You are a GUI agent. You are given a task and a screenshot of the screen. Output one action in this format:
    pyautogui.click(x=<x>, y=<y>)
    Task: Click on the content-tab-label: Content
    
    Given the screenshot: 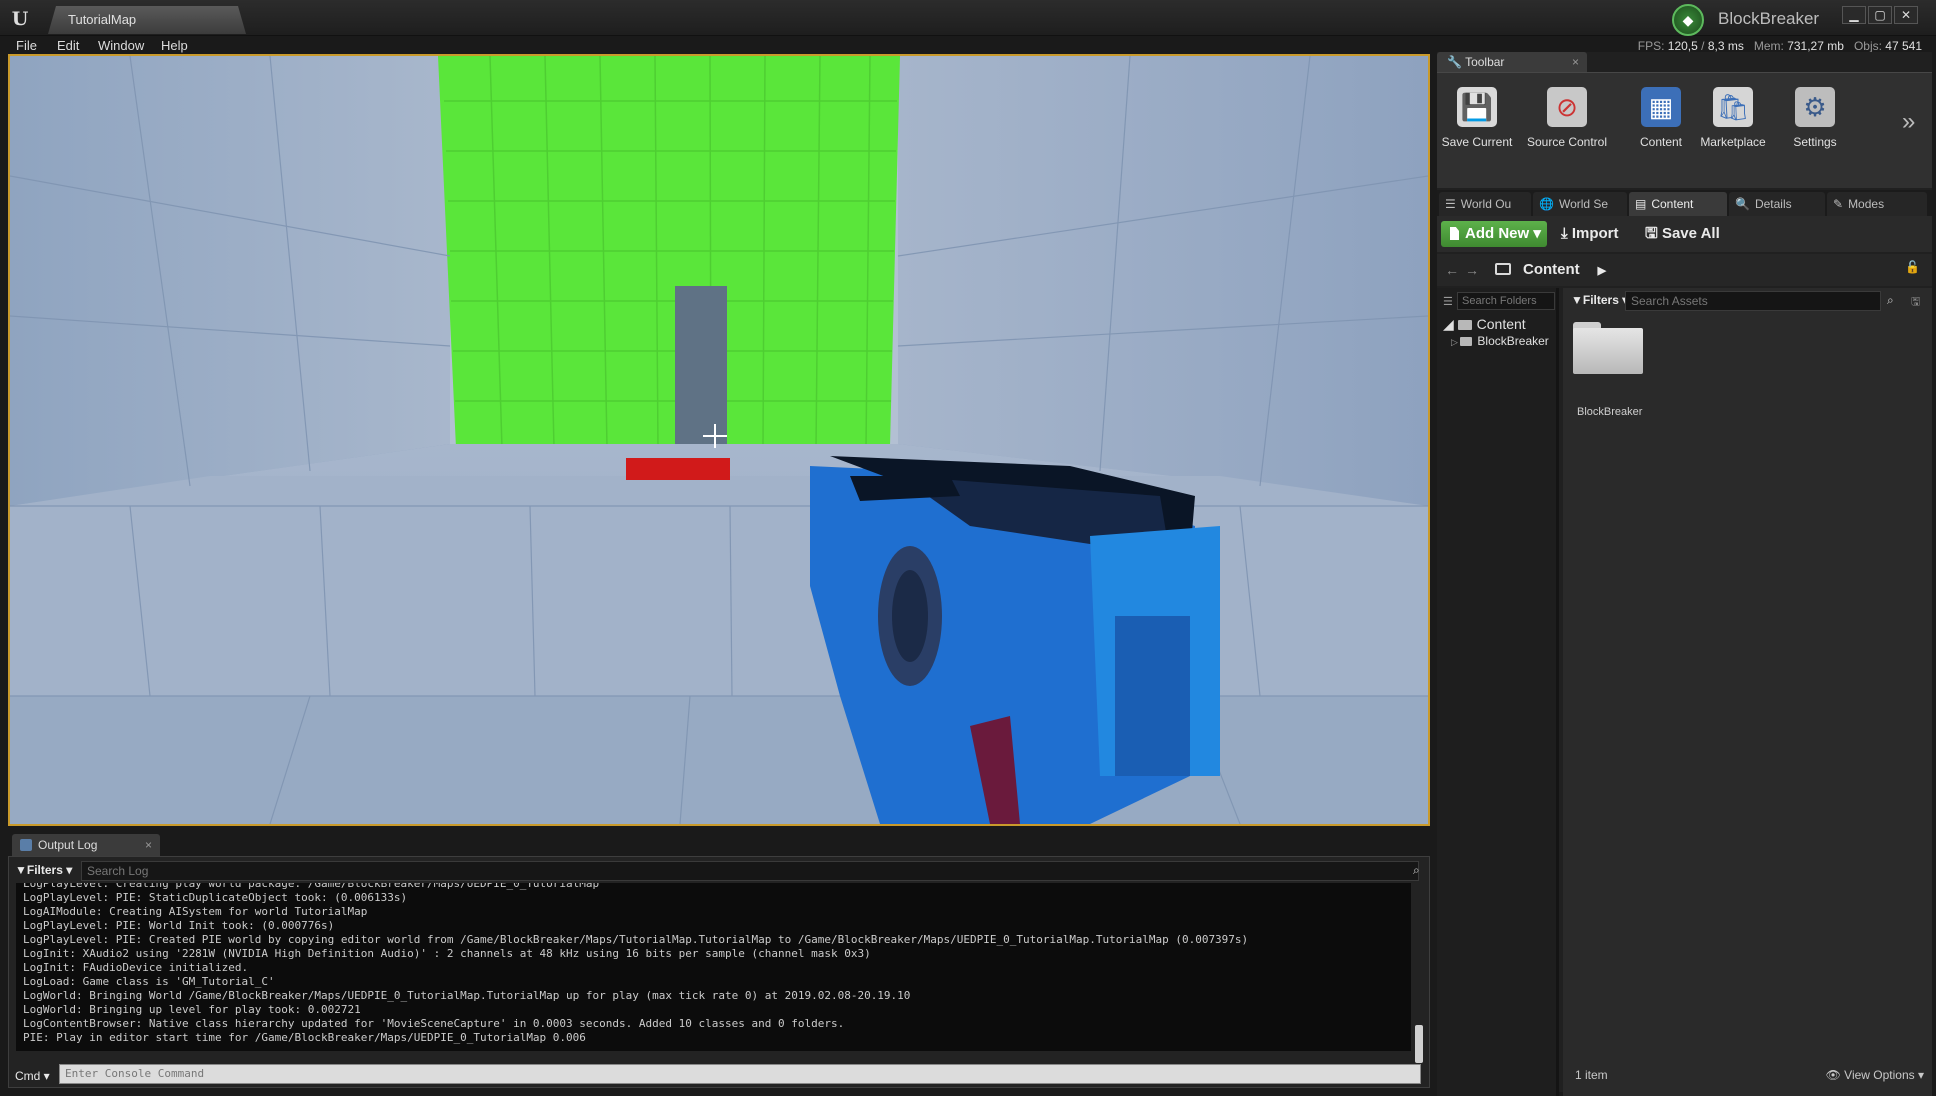 What is the action you would take?
    pyautogui.click(x=1672, y=204)
    